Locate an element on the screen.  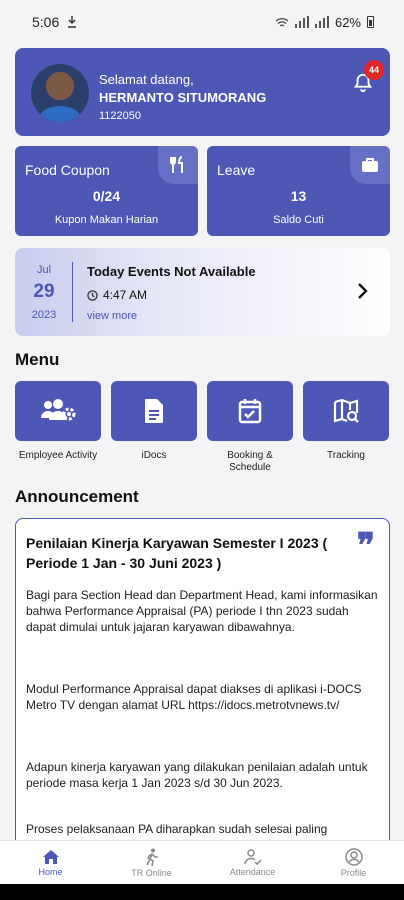
nav-profile: Profile is located at coordinates (353, 862).